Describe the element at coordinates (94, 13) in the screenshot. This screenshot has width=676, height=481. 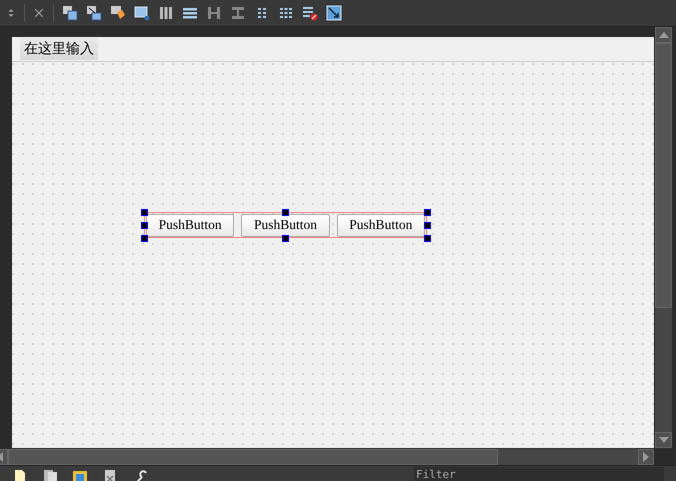
I see `widget-back-icon` at that location.